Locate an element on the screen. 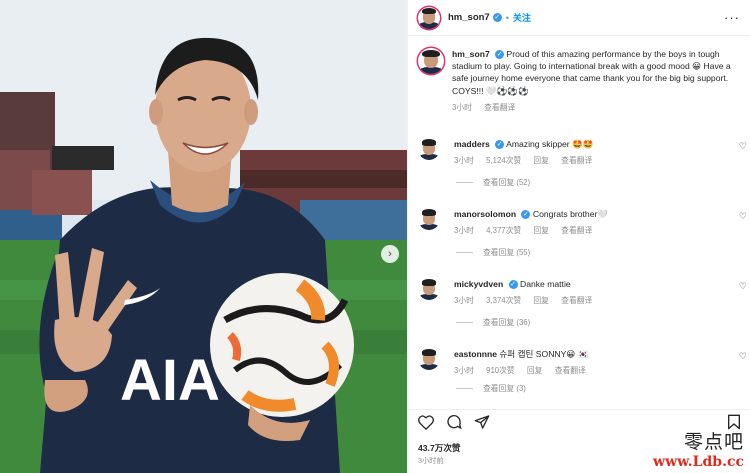 Image resolution: width=750 pixels, height=473 pixels. caption-time: 3小时 is located at coordinates (462, 107).